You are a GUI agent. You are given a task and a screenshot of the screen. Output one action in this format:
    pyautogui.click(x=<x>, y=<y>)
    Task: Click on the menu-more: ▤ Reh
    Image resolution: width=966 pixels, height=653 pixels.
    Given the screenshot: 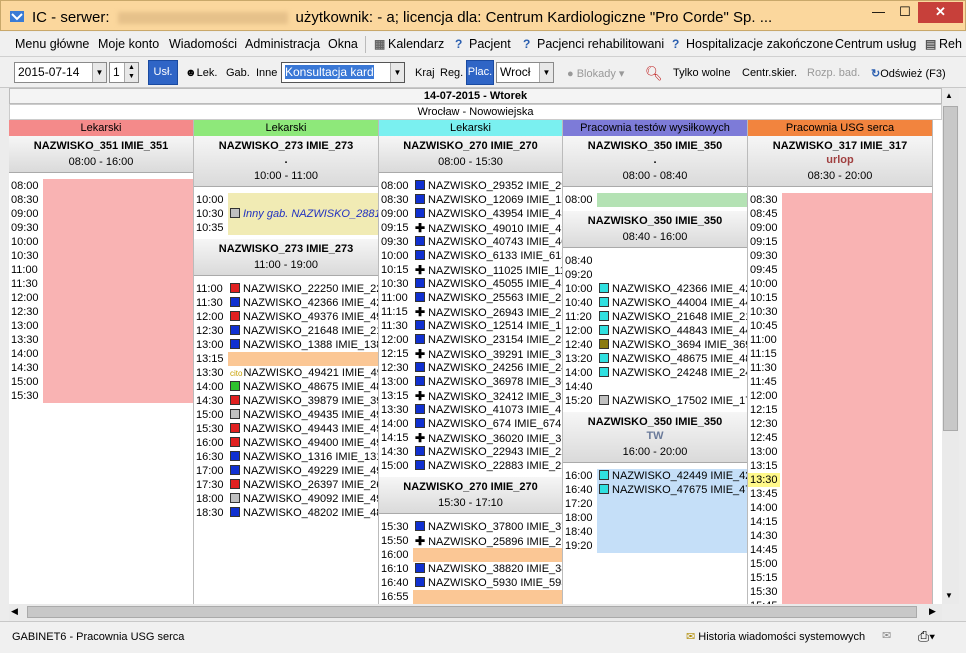 What is the action you would take?
    pyautogui.click(x=943, y=44)
    